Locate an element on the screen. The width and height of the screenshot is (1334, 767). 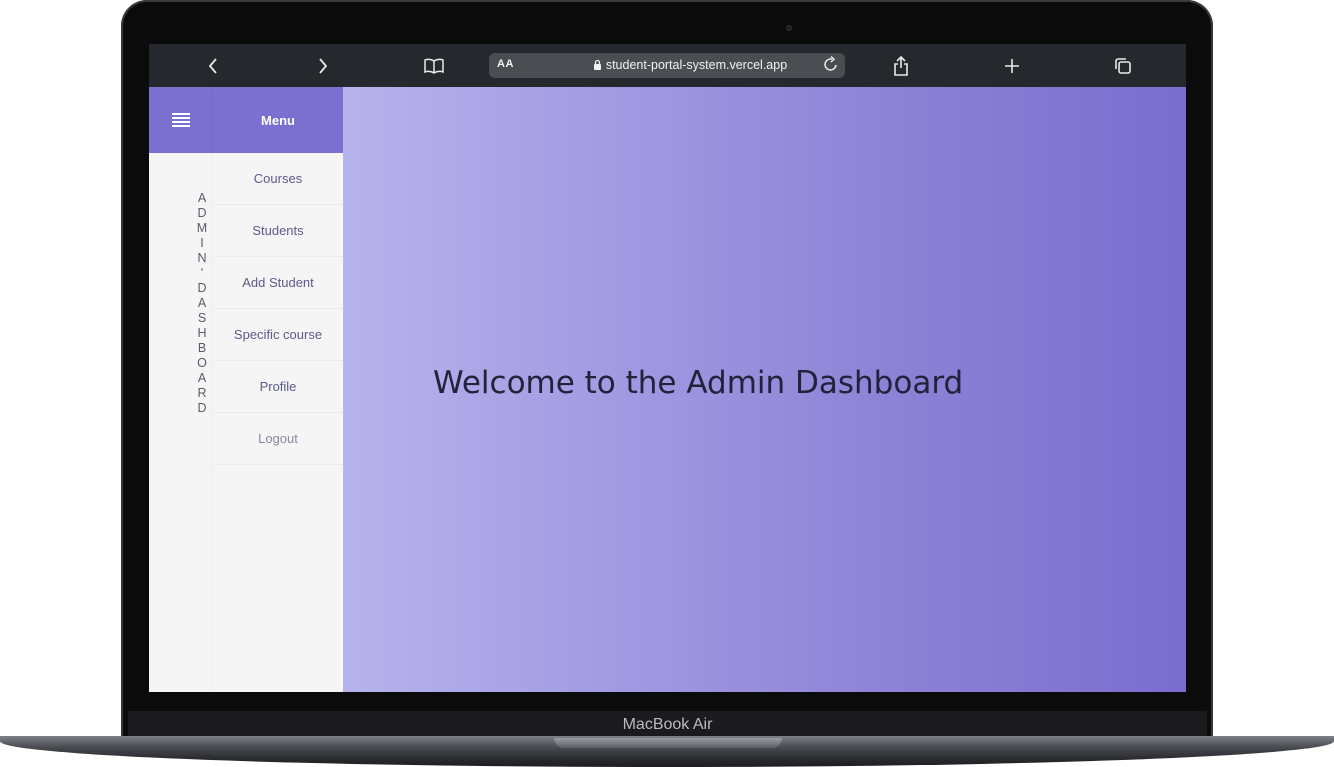
tabs-icon is located at coordinates (1123, 65).